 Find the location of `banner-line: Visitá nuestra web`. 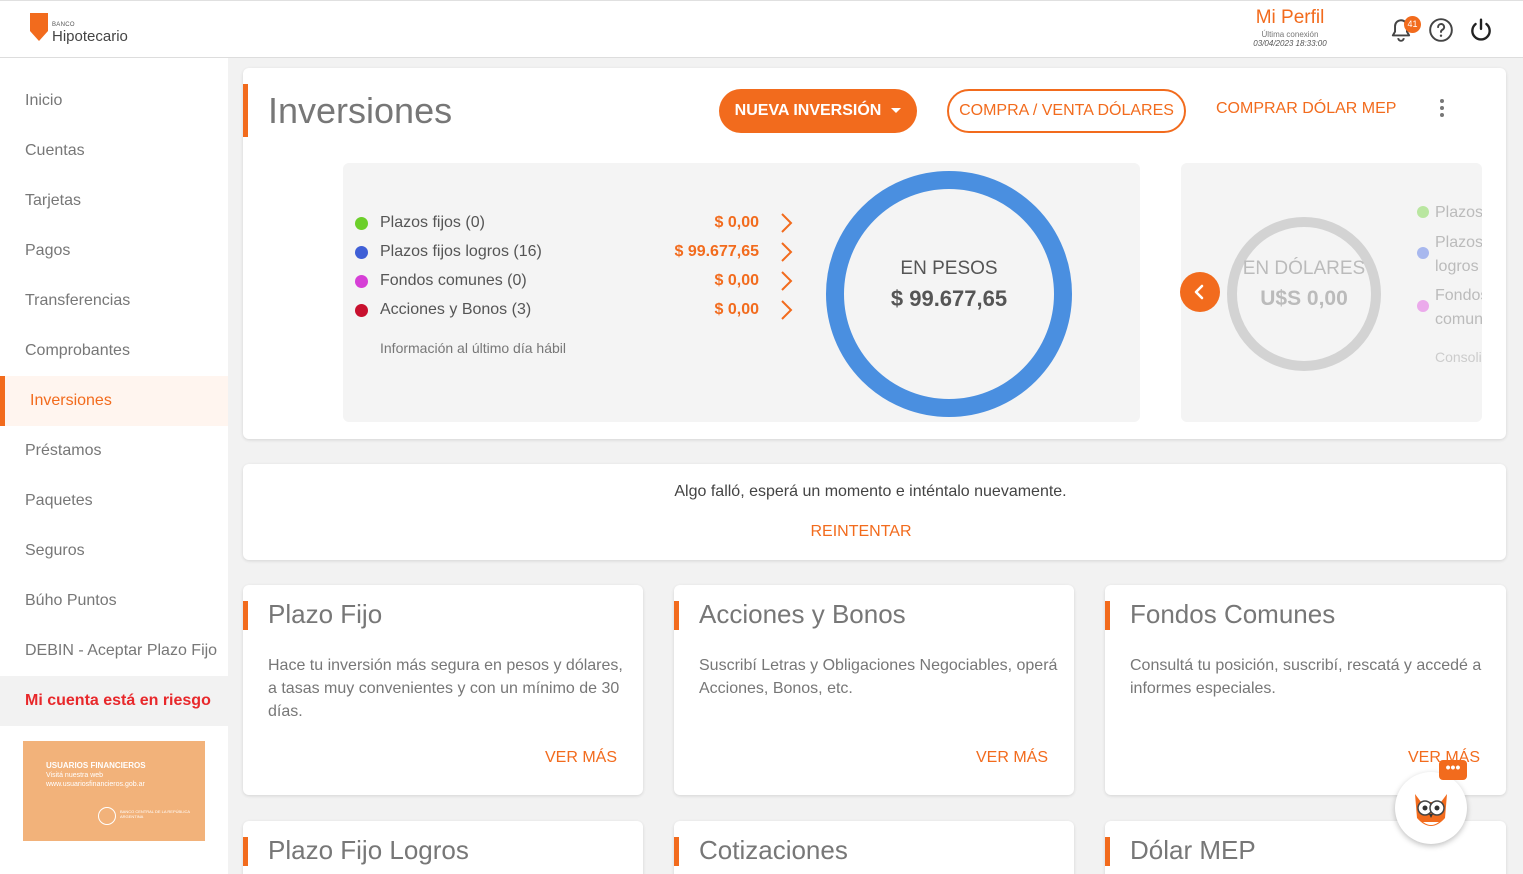

banner-line: Visitá nuestra web is located at coordinates (75, 775).